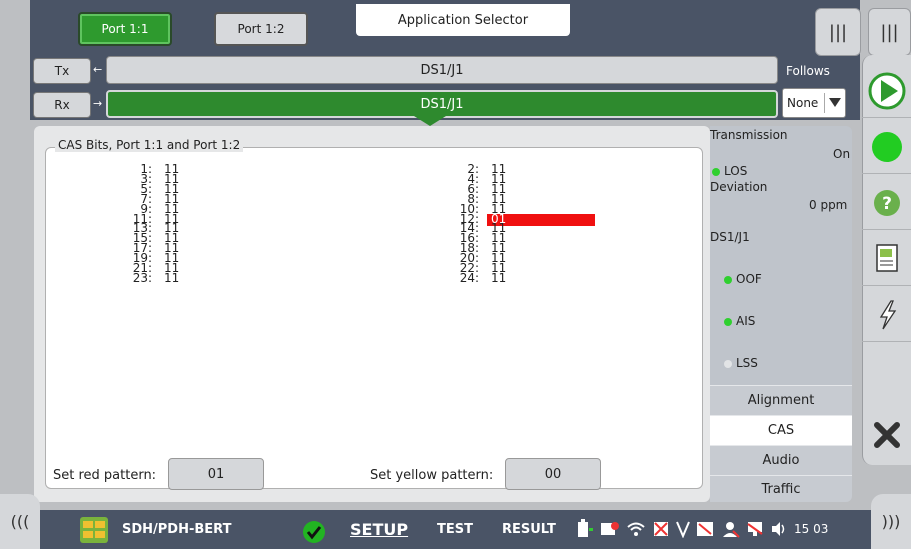 Image resolution: width=911 pixels, height=549 pixels. I want to click on application-selector-button: Application Selector, so click(463, 20).